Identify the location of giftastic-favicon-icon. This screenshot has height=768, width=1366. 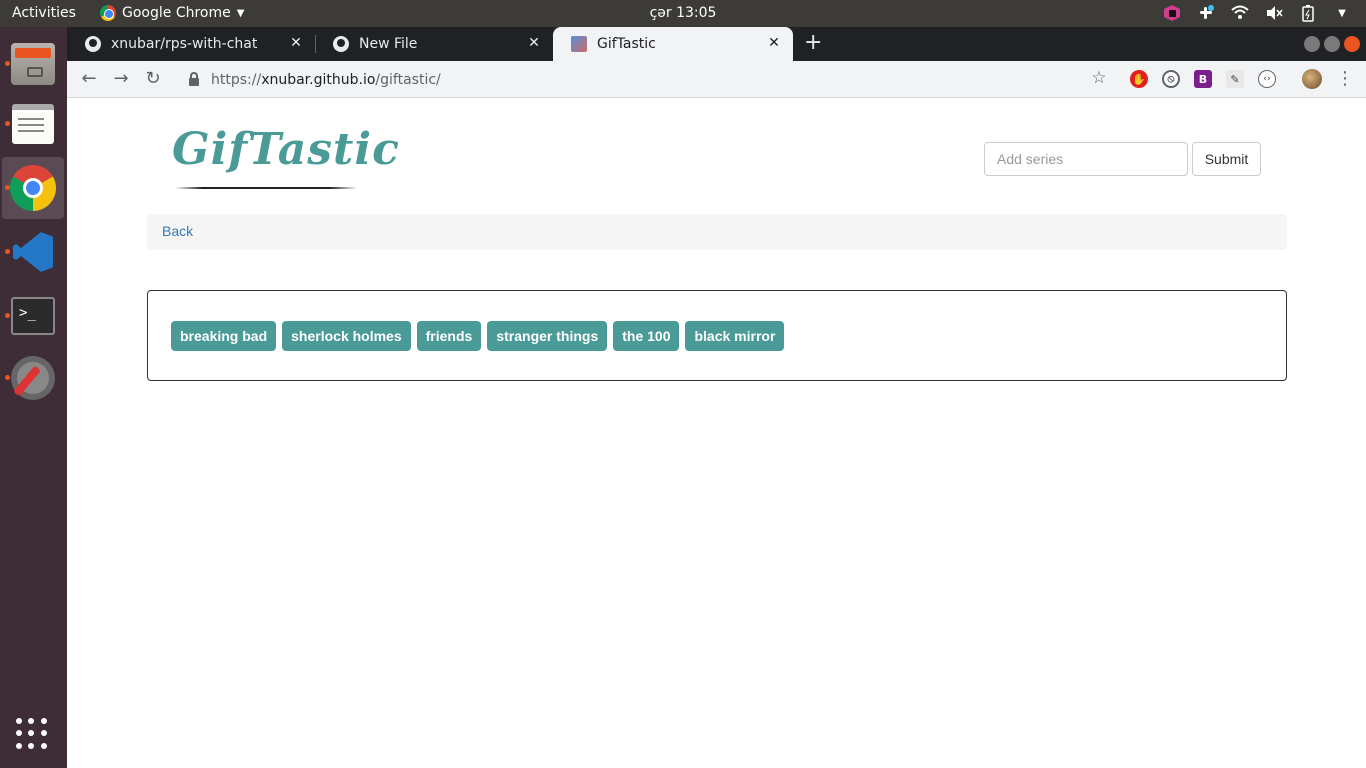
(579, 44).